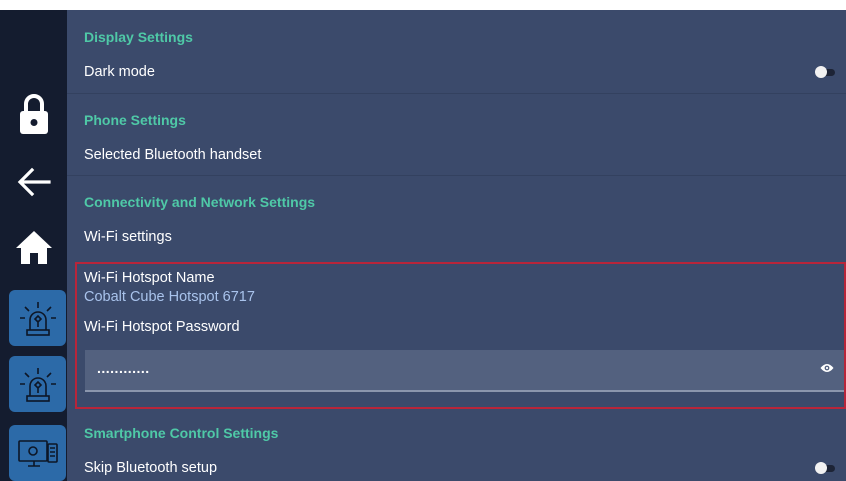 The image size is (846, 481). I want to click on section-heading-smartphone: Smartphone Control Settings, so click(181, 433).